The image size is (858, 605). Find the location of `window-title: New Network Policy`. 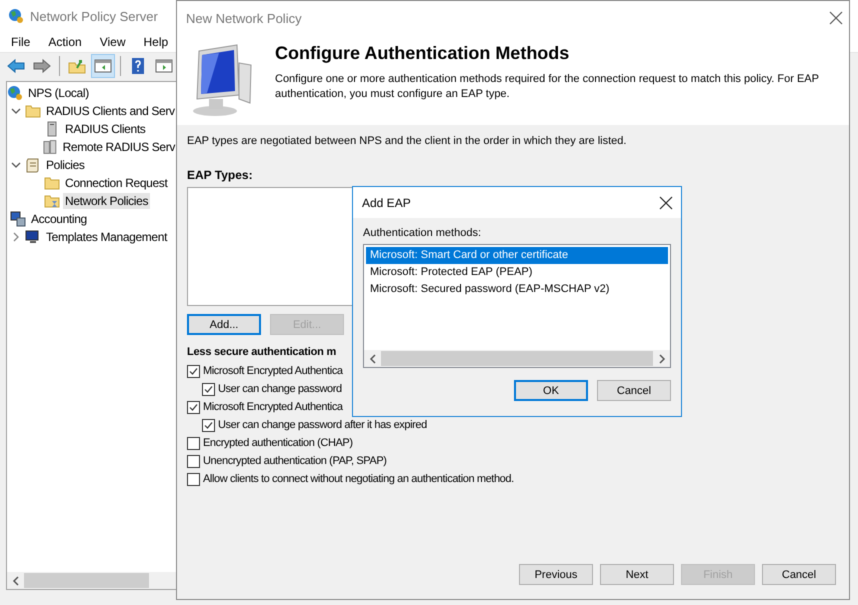

window-title: New Network Policy is located at coordinates (244, 18).